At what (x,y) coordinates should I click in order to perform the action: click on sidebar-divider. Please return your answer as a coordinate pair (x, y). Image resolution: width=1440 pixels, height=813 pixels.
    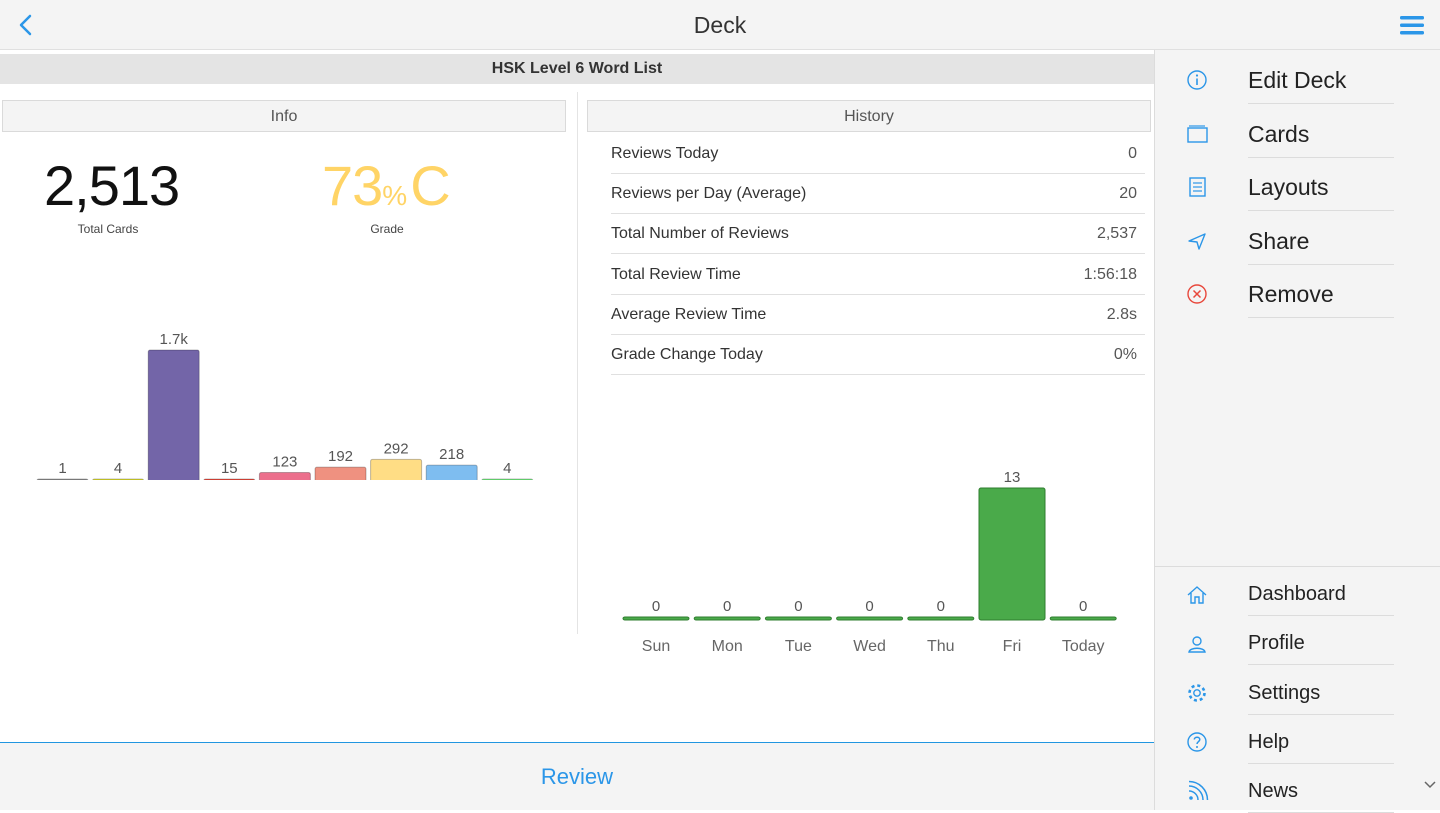
    Looking at the image, I should click on (1297, 566).